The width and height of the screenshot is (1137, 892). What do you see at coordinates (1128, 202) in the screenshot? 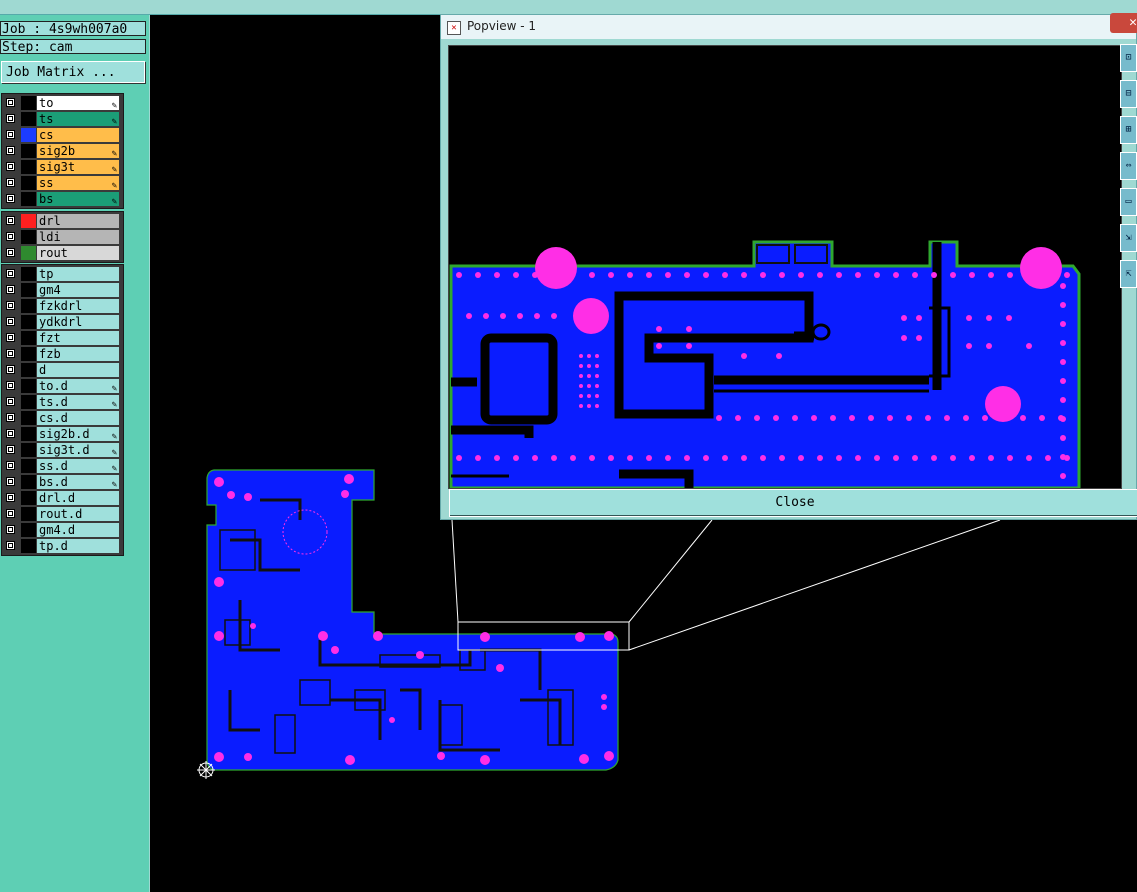
I see `zoom-window-tool-icon: ▭` at bounding box center [1128, 202].